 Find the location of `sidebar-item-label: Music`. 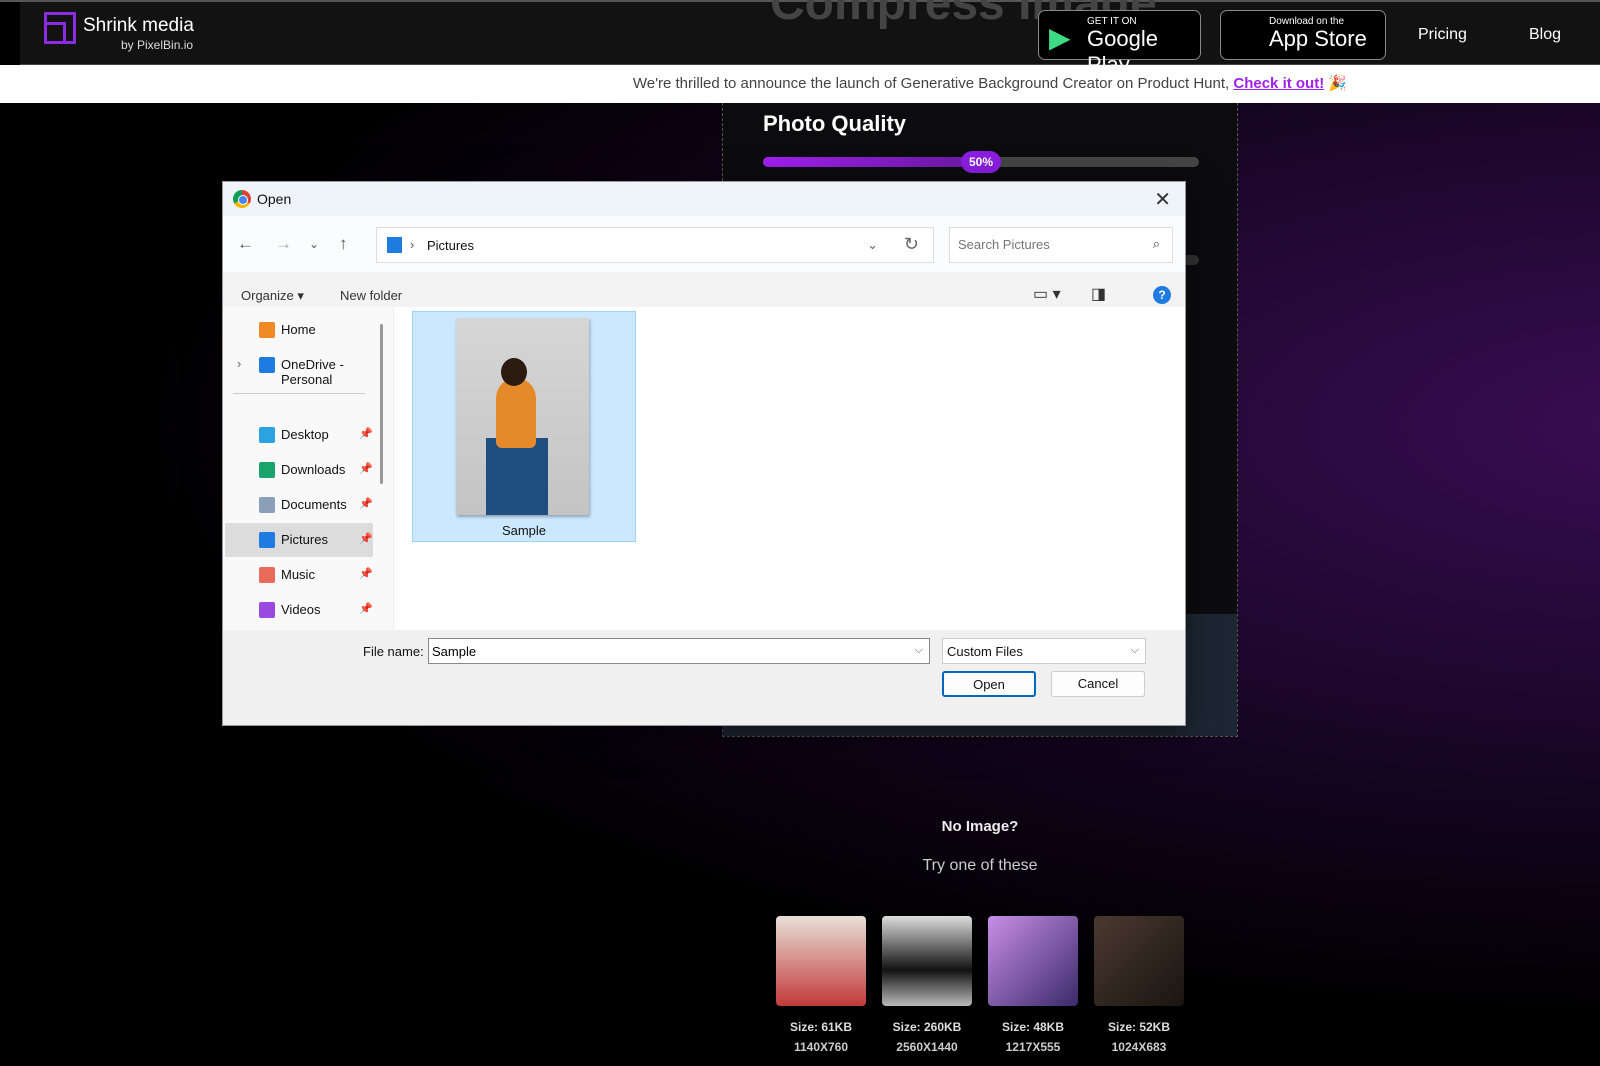

sidebar-item-label: Music is located at coordinates (298, 574).